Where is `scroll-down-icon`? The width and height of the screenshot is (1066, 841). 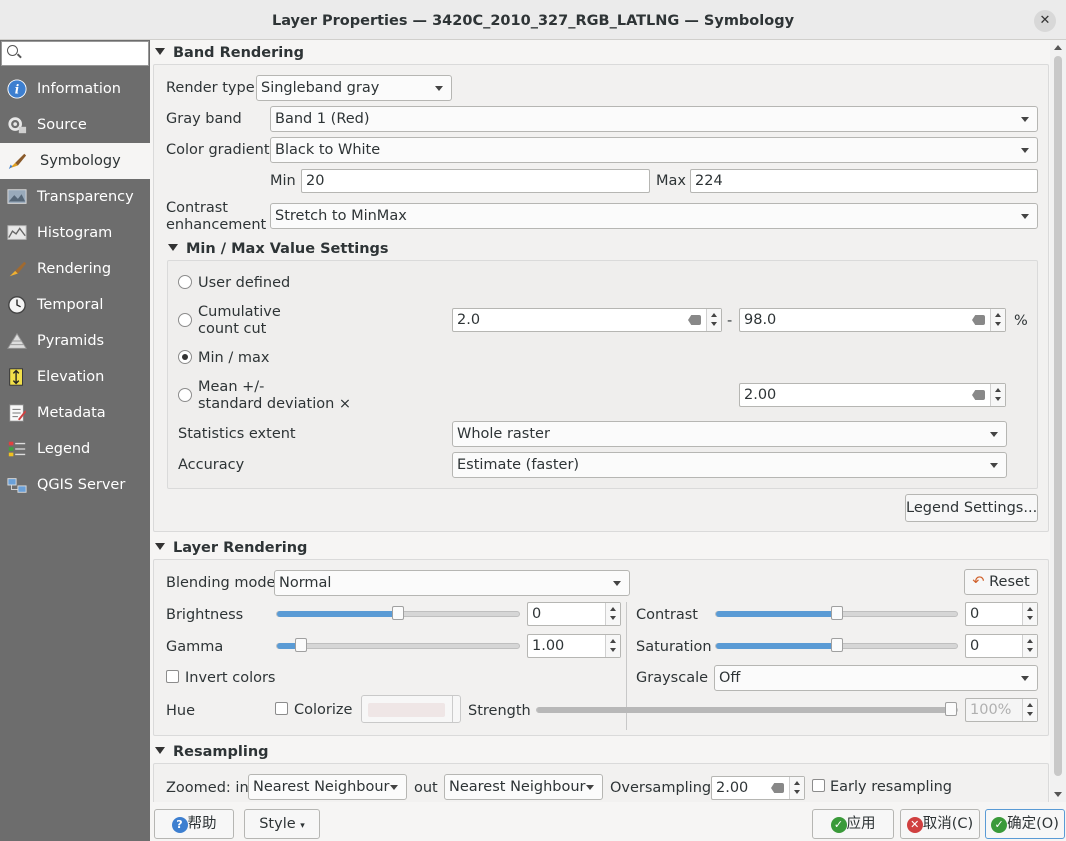
scroll-down-icon is located at coordinates (1058, 794).